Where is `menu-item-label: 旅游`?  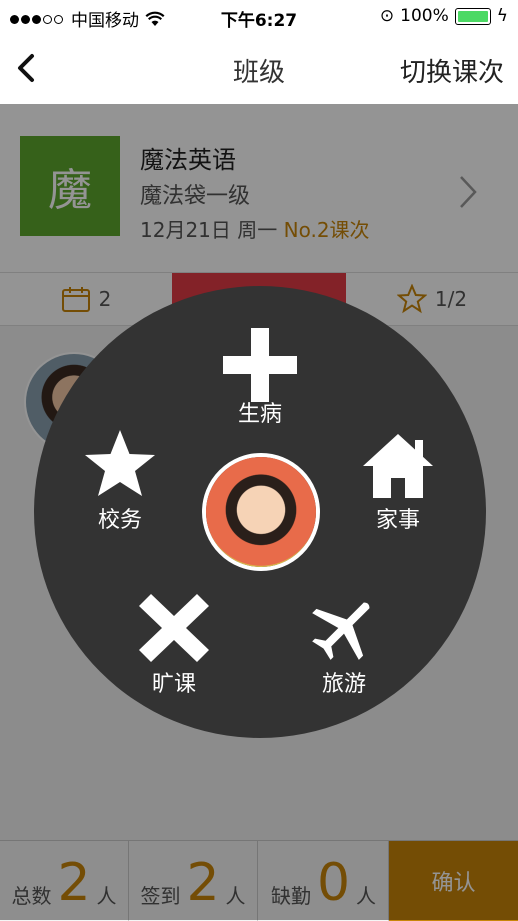
menu-item-label: 旅游 is located at coordinates (343, 684).